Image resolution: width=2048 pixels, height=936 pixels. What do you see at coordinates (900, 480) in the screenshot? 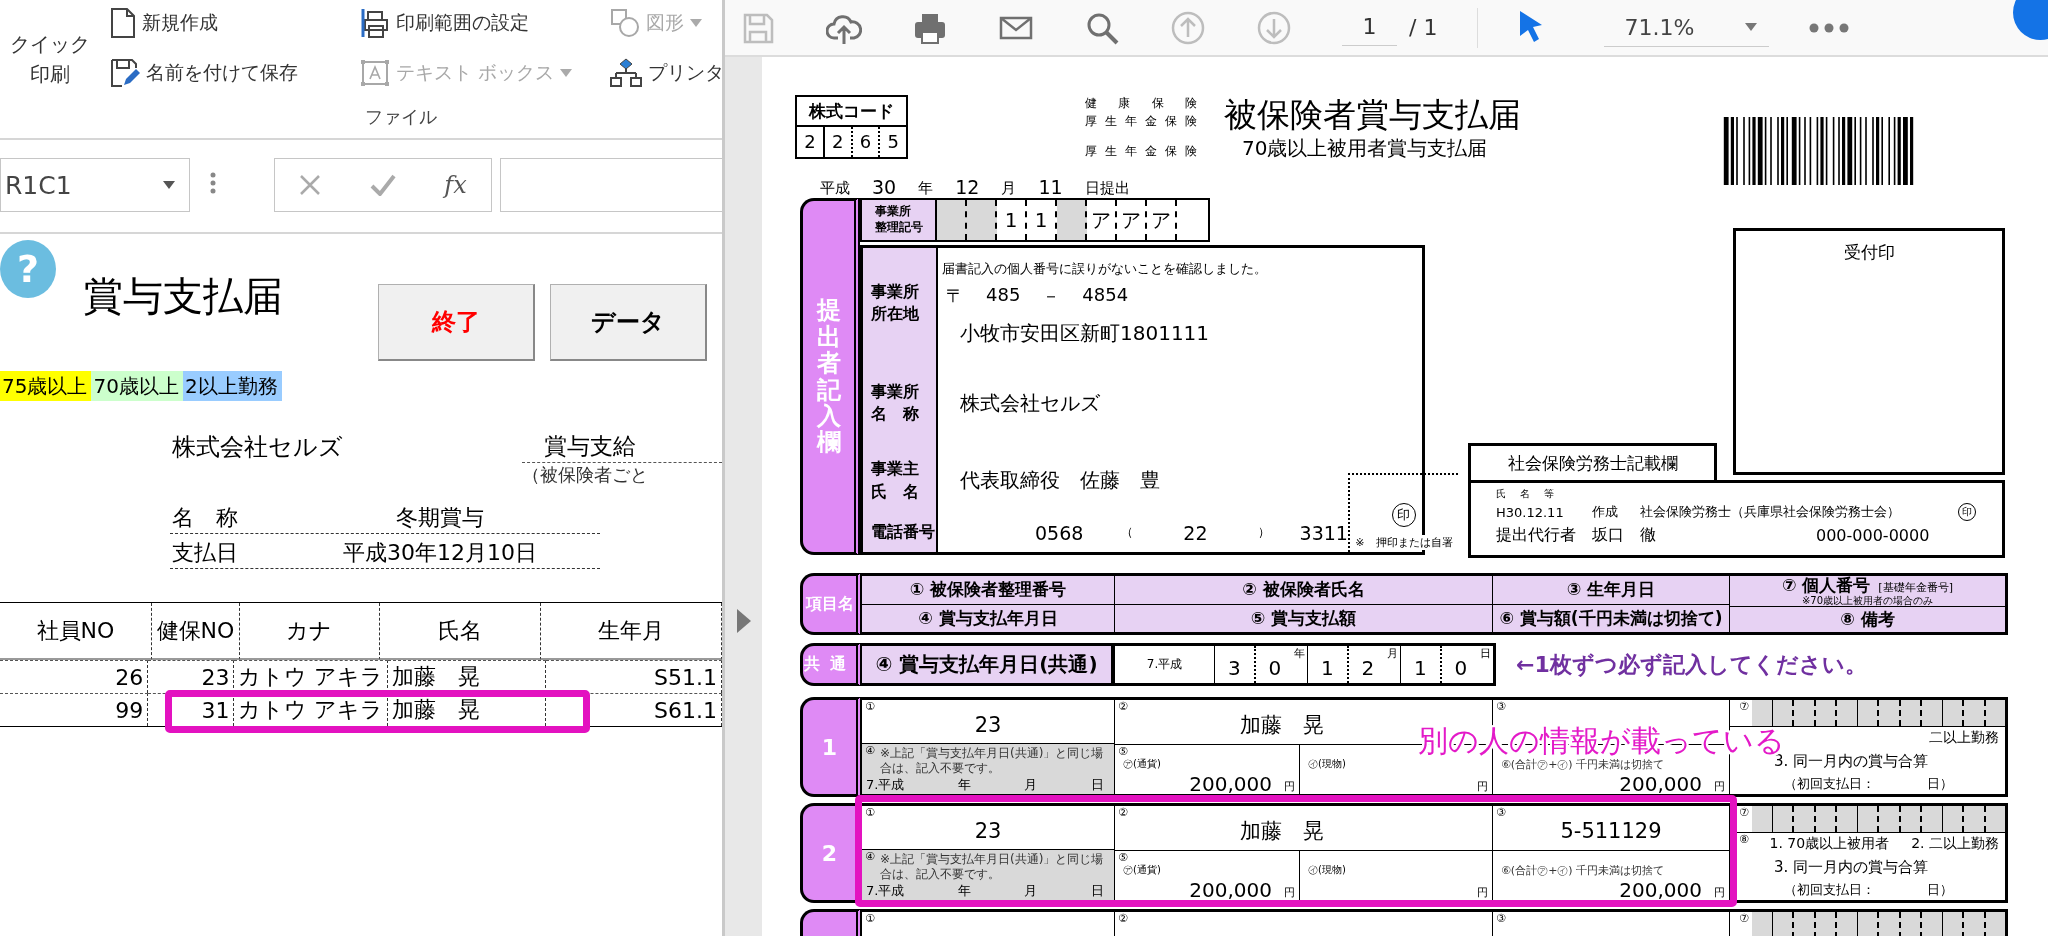
I see `row-label: 事業主 氏 名` at bounding box center [900, 480].